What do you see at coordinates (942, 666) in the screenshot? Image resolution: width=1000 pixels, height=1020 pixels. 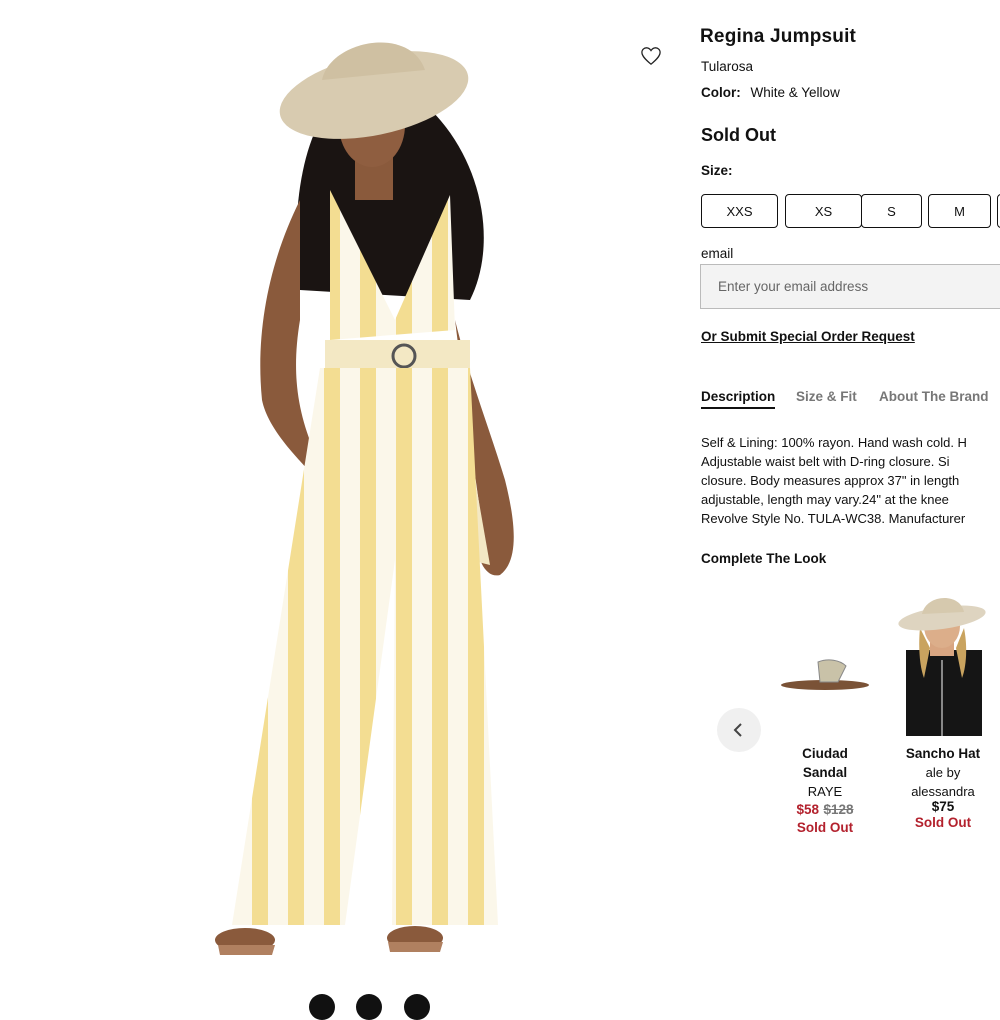 I see `hat-model-image` at bounding box center [942, 666].